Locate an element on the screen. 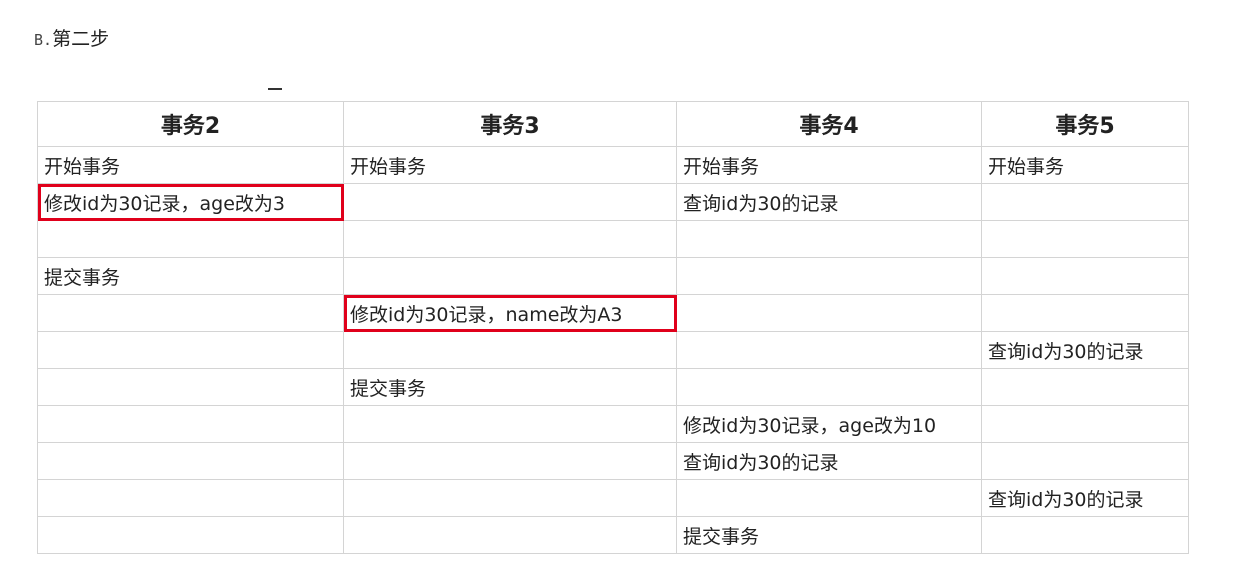 This screenshot has width=1238, height=588. step-title: 第二步 is located at coordinates (81, 39).